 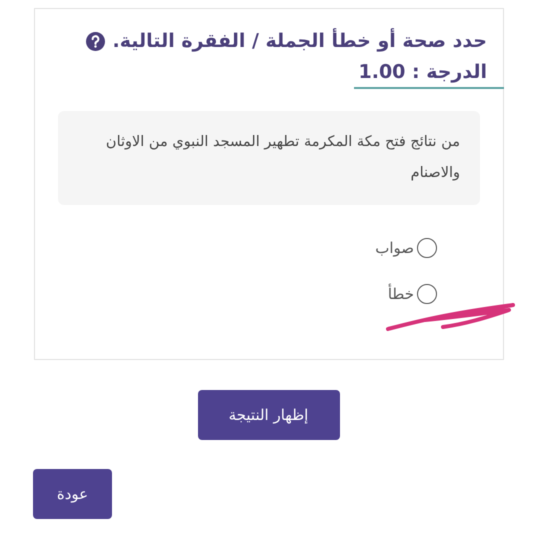 What do you see at coordinates (72, 494) in the screenshot?
I see `back-button: عودة` at bounding box center [72, 494].